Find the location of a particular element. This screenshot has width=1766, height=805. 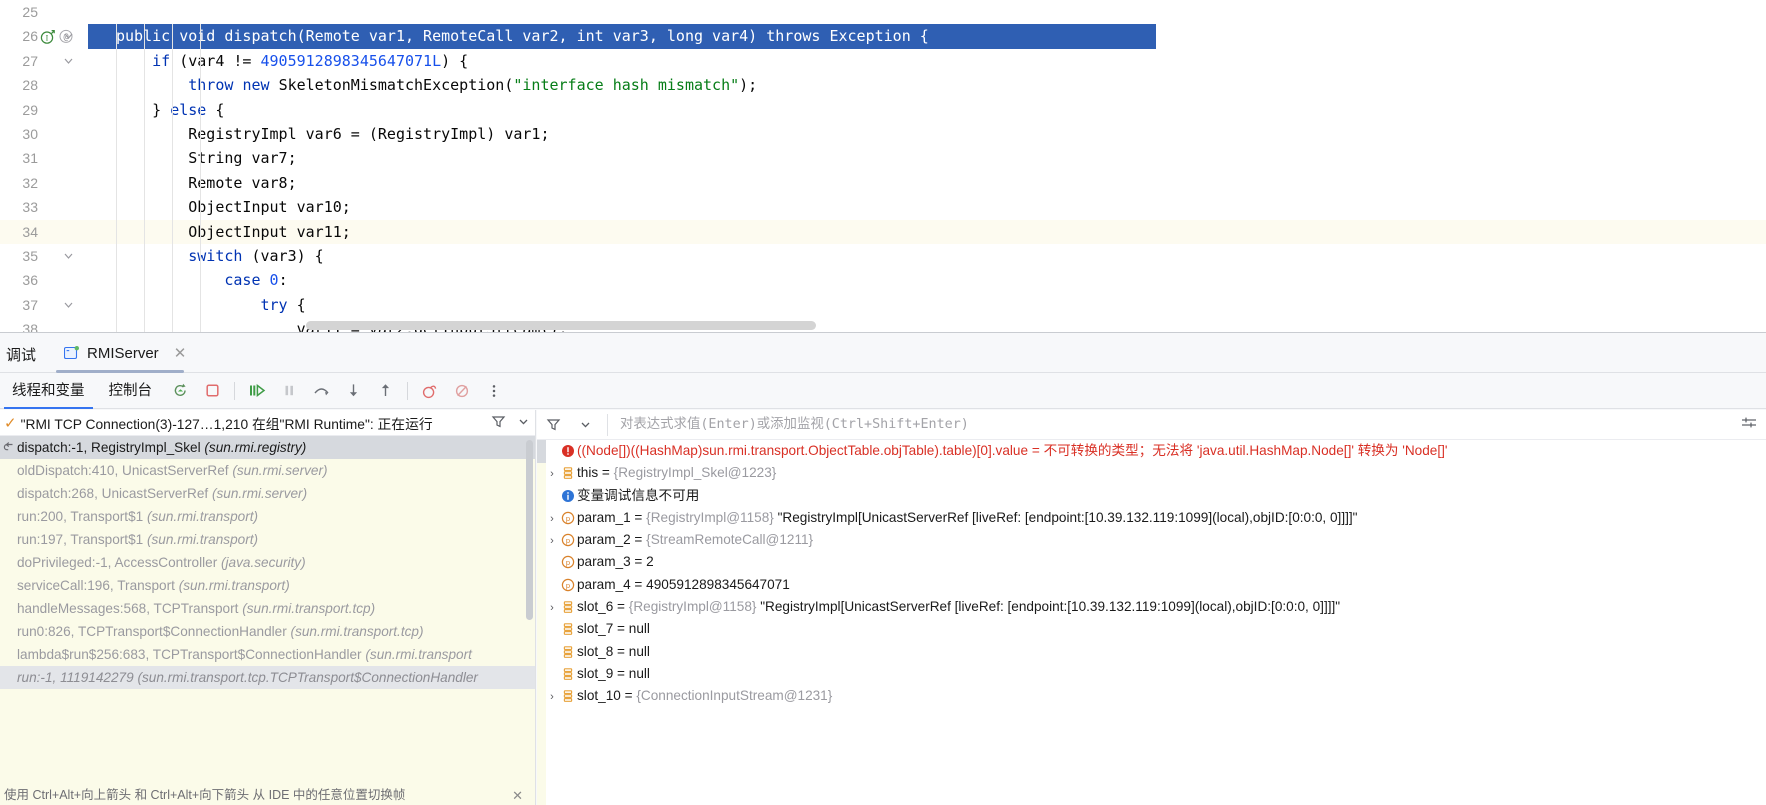

tab-threads-and-variables: 线程和变量 is located at coordinates (48, 391).